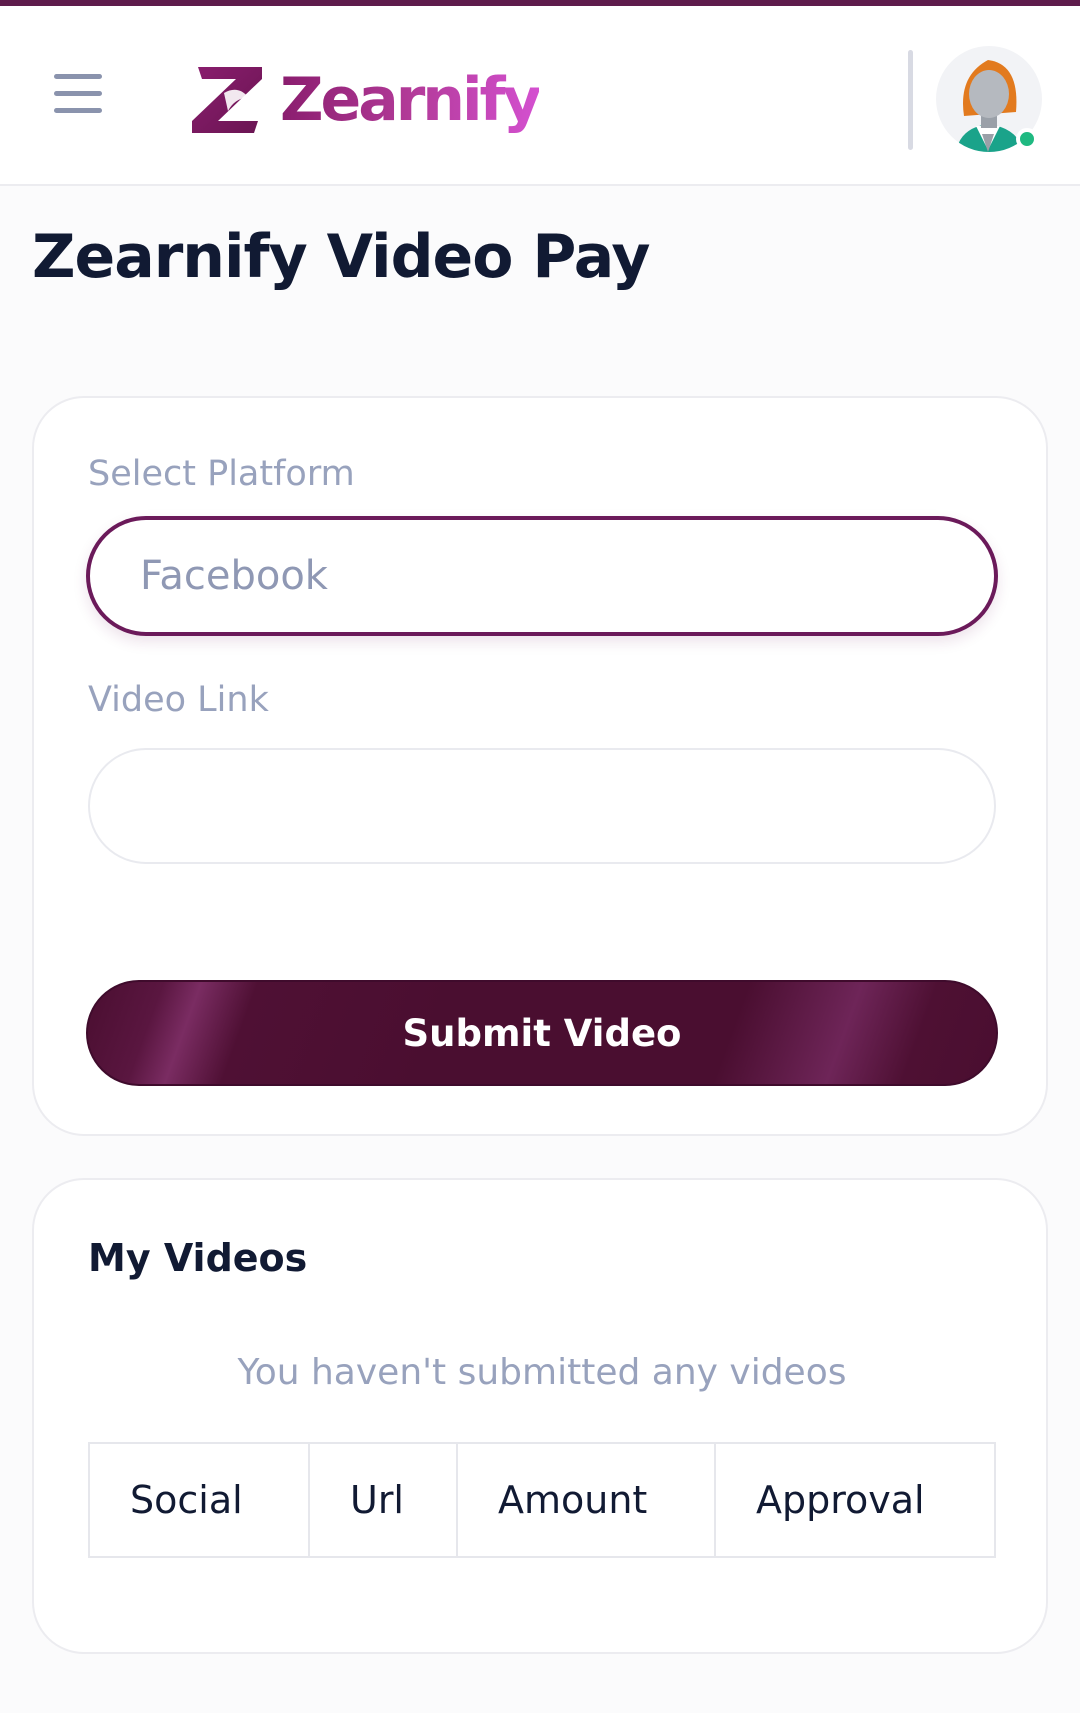 The height and width of the screenshot is (1713, 1080). Describe the element at coordinates (1027, 139) in the screenshot. I see `online-status-dot` at that location.